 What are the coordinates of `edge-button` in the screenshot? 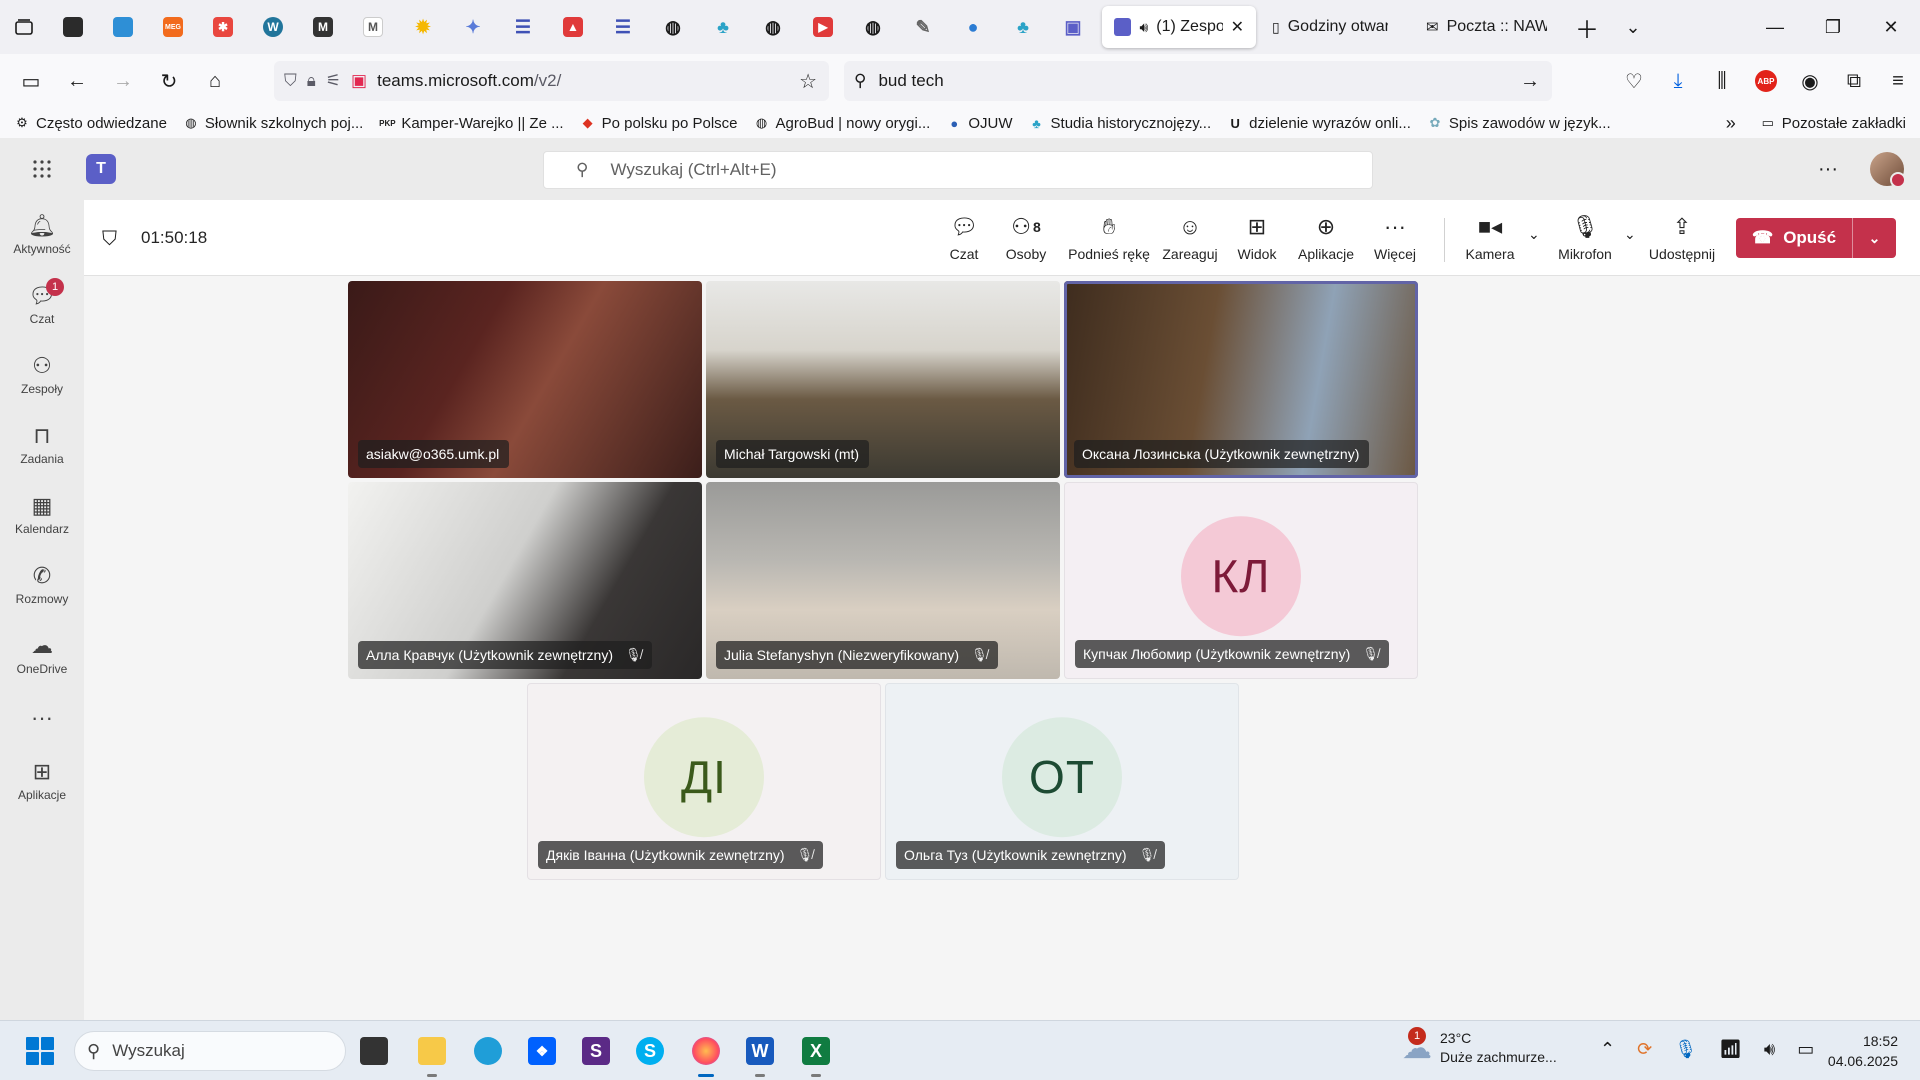 It's located at (488, 1051).